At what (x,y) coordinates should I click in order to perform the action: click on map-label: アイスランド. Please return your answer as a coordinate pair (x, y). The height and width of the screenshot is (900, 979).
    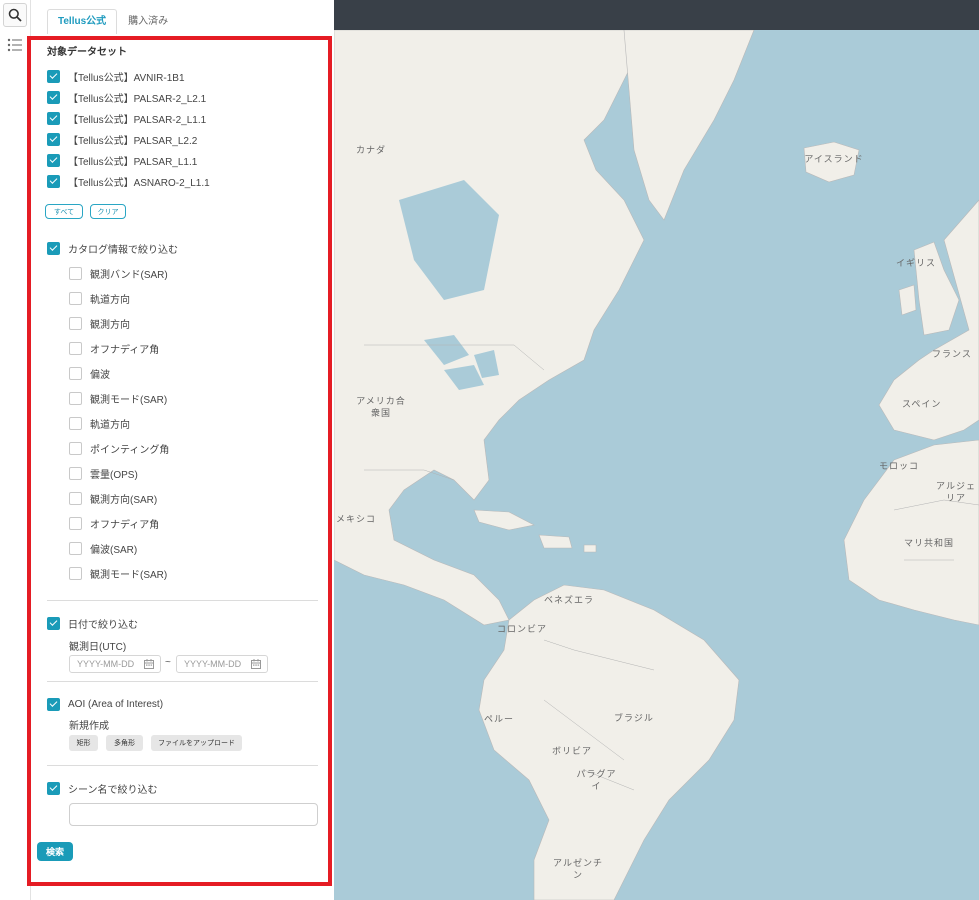
    Looking at the image, I should click on (834, 159).